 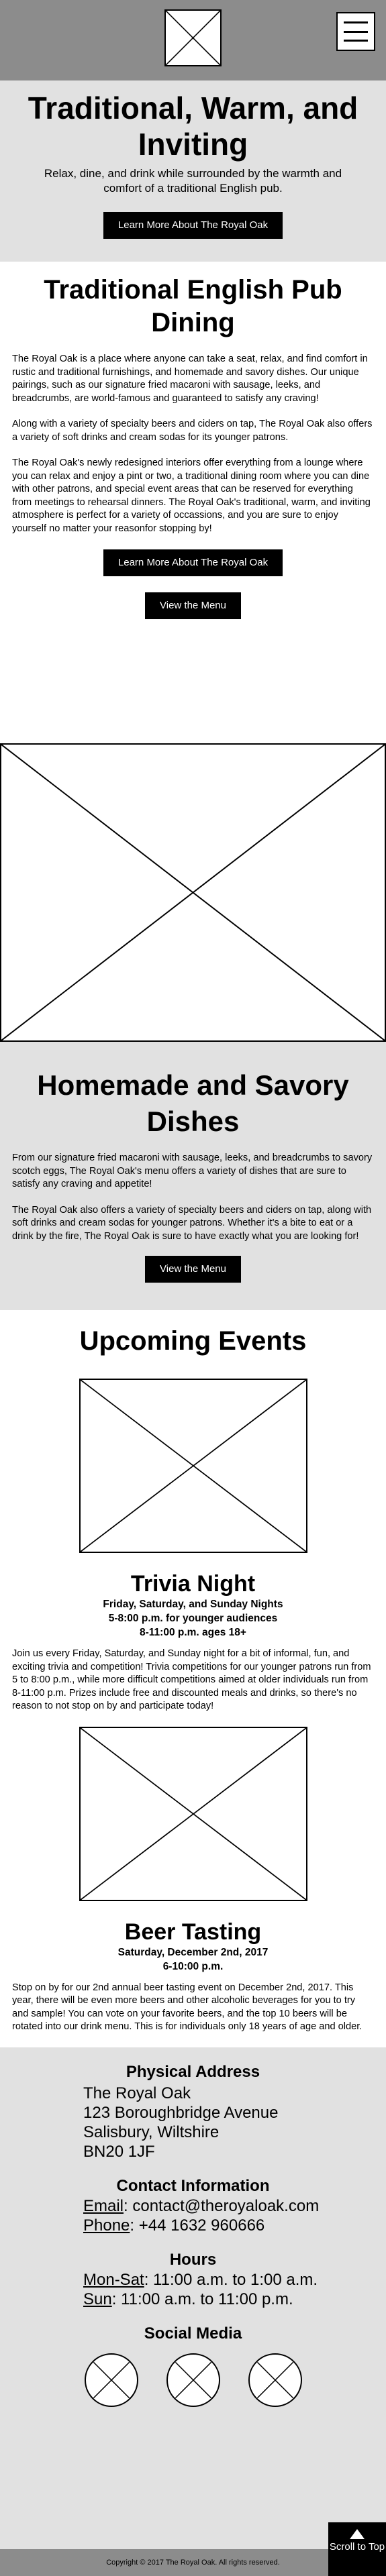 I want to click on hours-days: Sun, so click(x=97, y=2299).